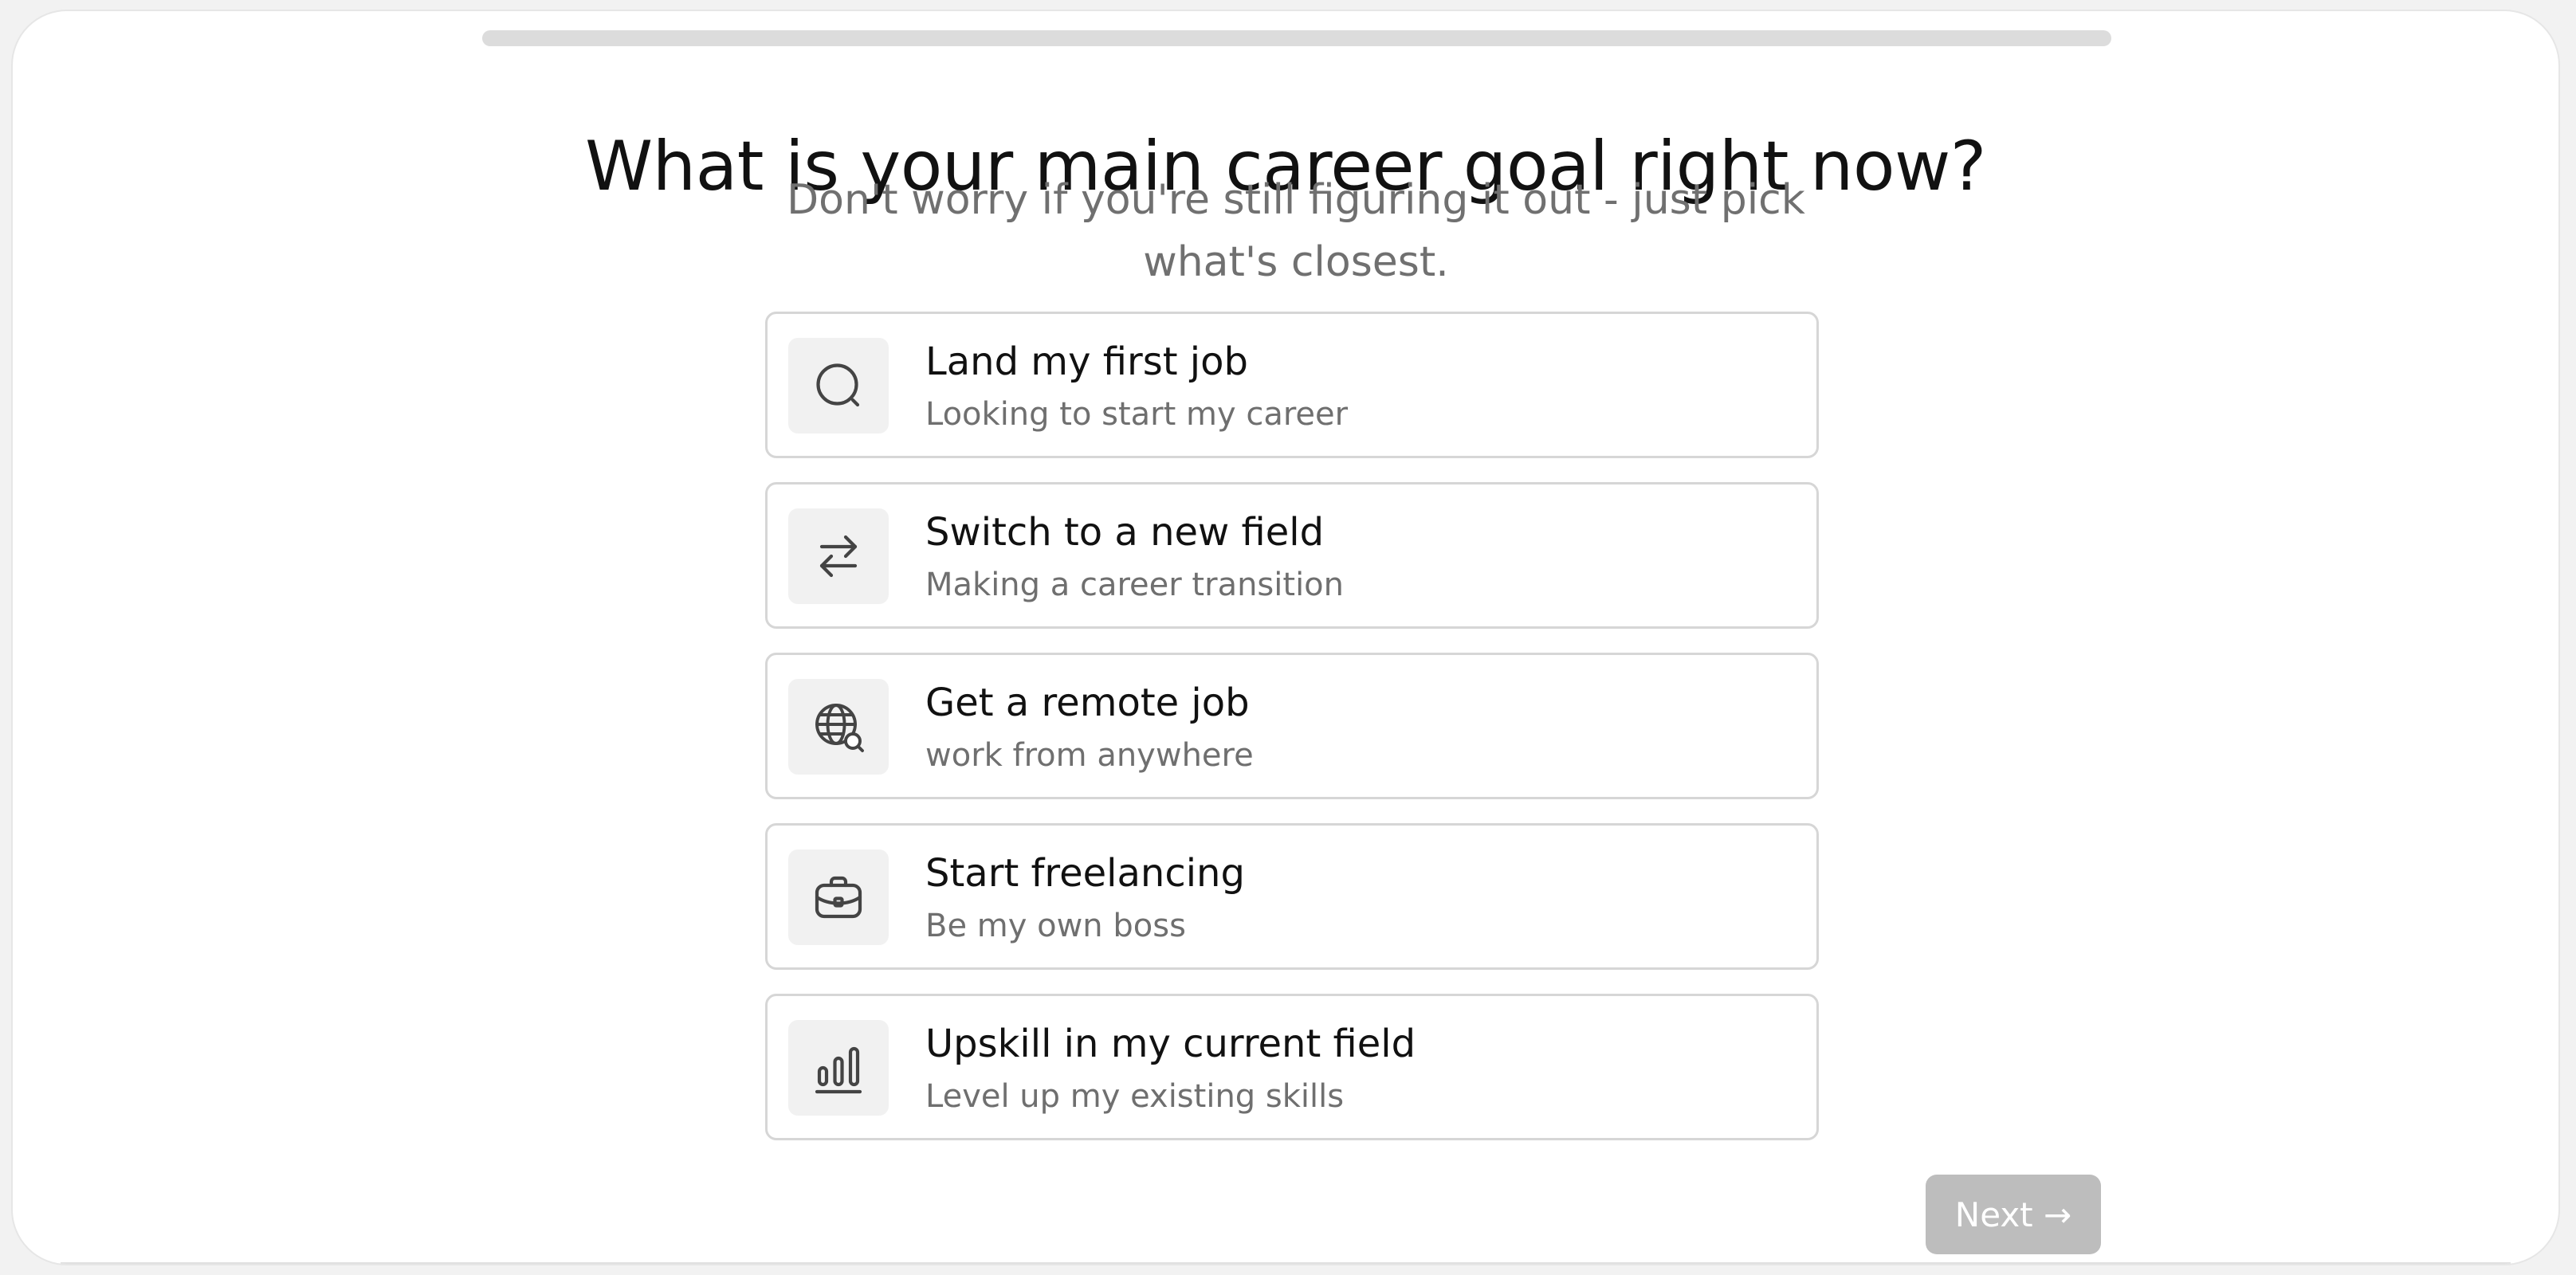 The width and height of the screenshot is (2576, 1275). What do you see at coordinates (2013, 1214) in the screenshot?
I see `next-button: Next →` at bounding box center [2013, 1214].